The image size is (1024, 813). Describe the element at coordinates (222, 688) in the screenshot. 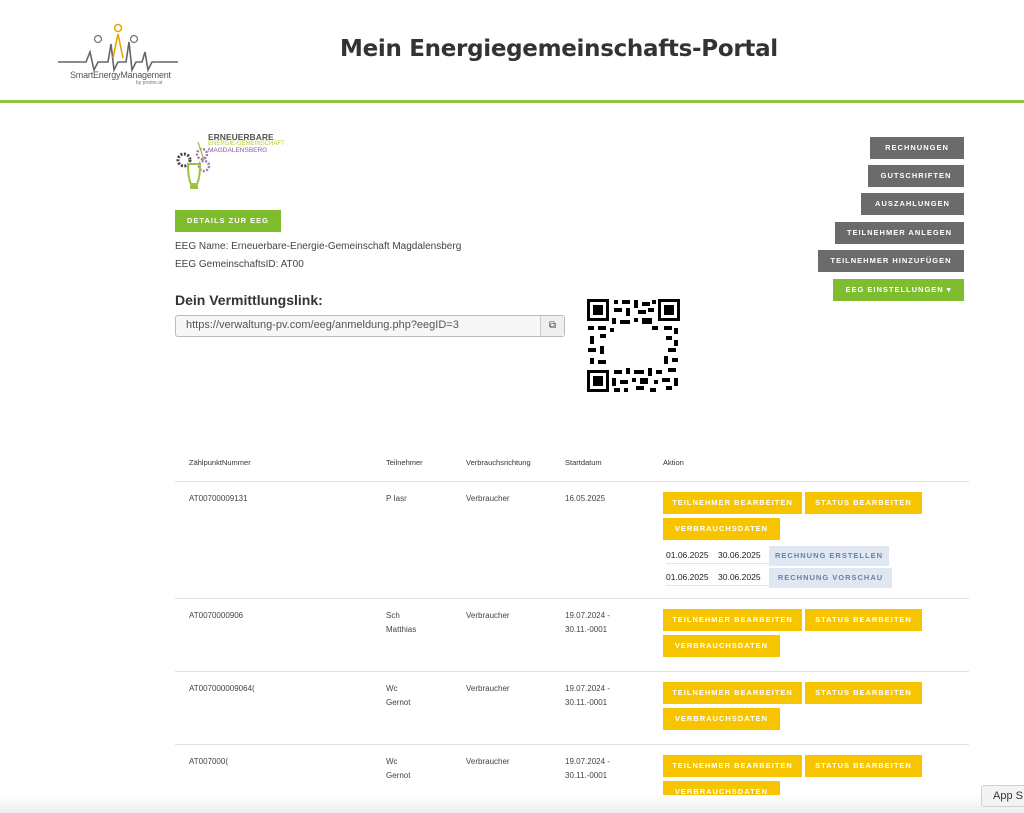

I see `zaehlpunkt-cell: AT007000009064(` at that location.